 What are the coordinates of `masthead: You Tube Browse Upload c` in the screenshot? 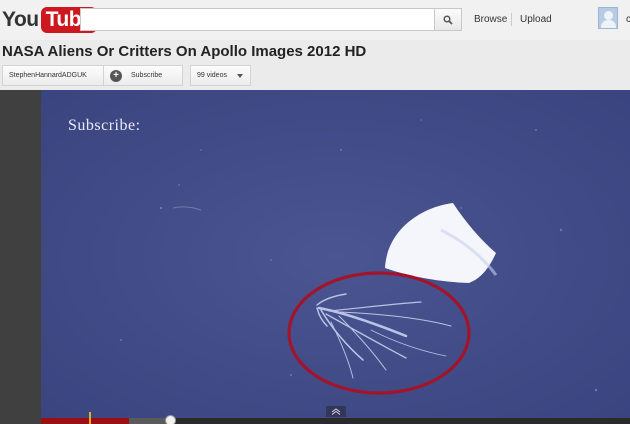 It's located at (315, 20).